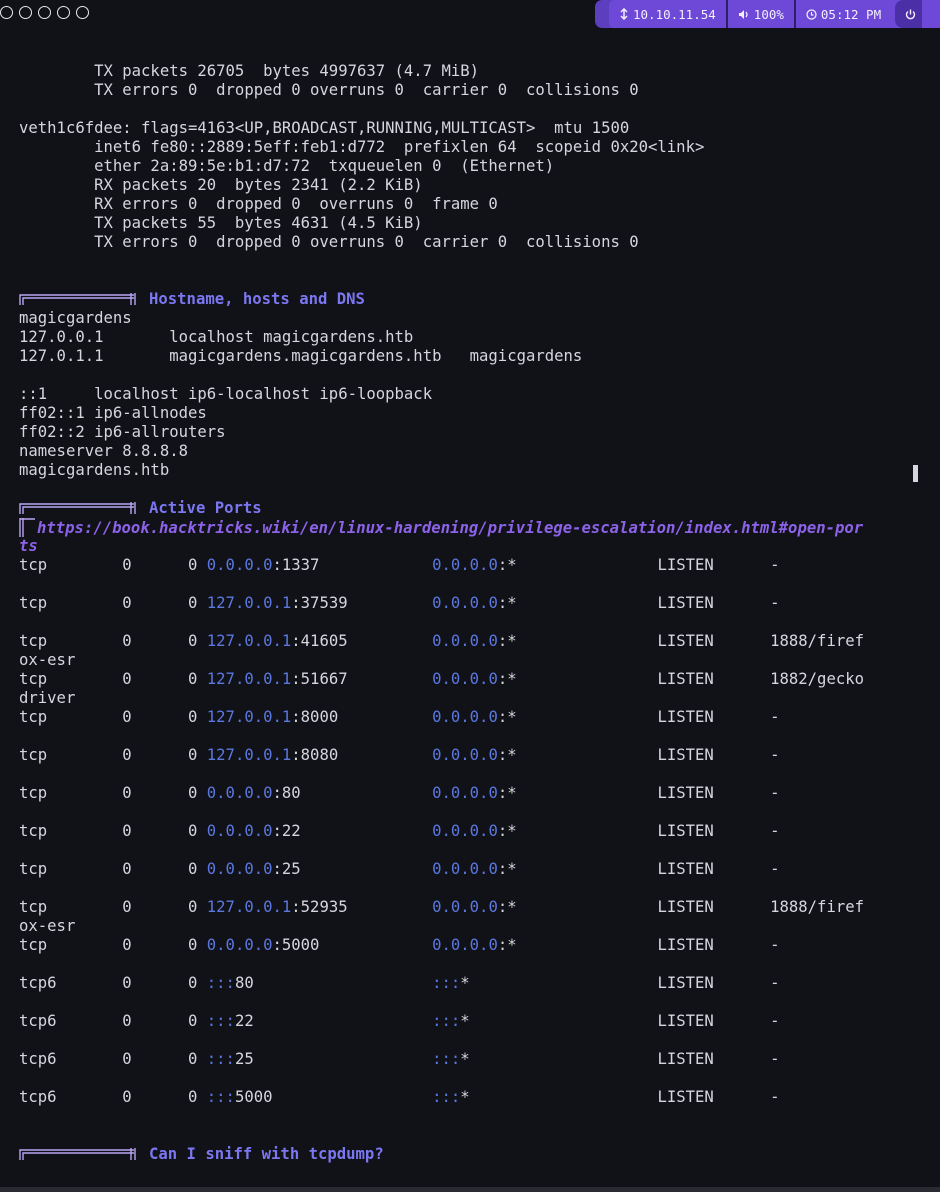 The image size is (940, 1192). Describe the element at coordinates (221, 185) in the screenshot. I see `output-line: RX packets 20 bytes 2341 (2.2 KiB)` at that location.